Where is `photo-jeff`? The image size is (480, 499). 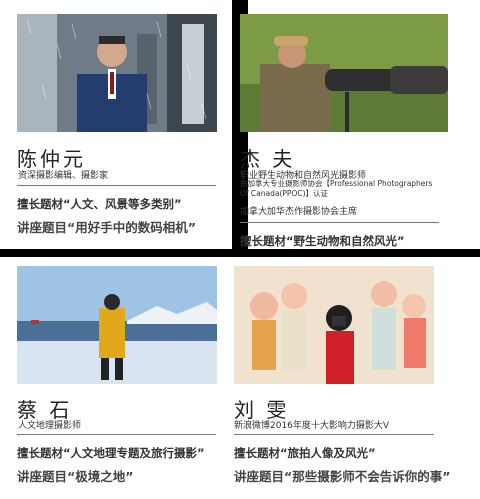 photo-jeff is located at coordinates (344, 73).